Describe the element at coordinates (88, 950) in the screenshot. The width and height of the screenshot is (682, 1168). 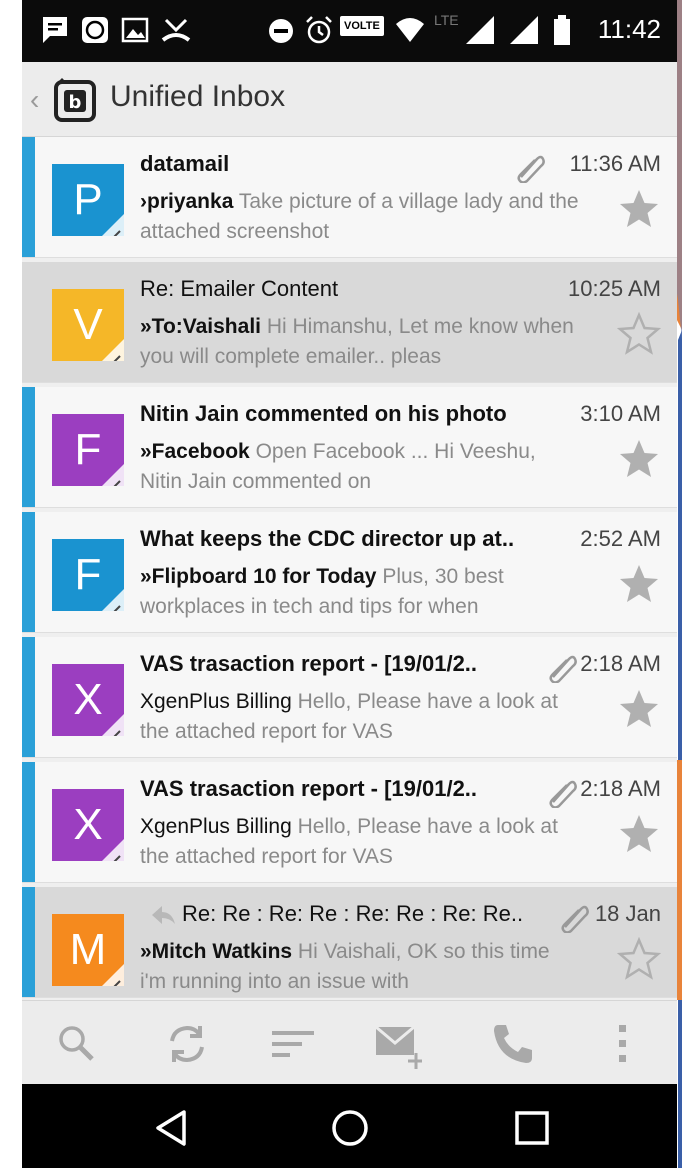
I see `avatar: M` at that location.